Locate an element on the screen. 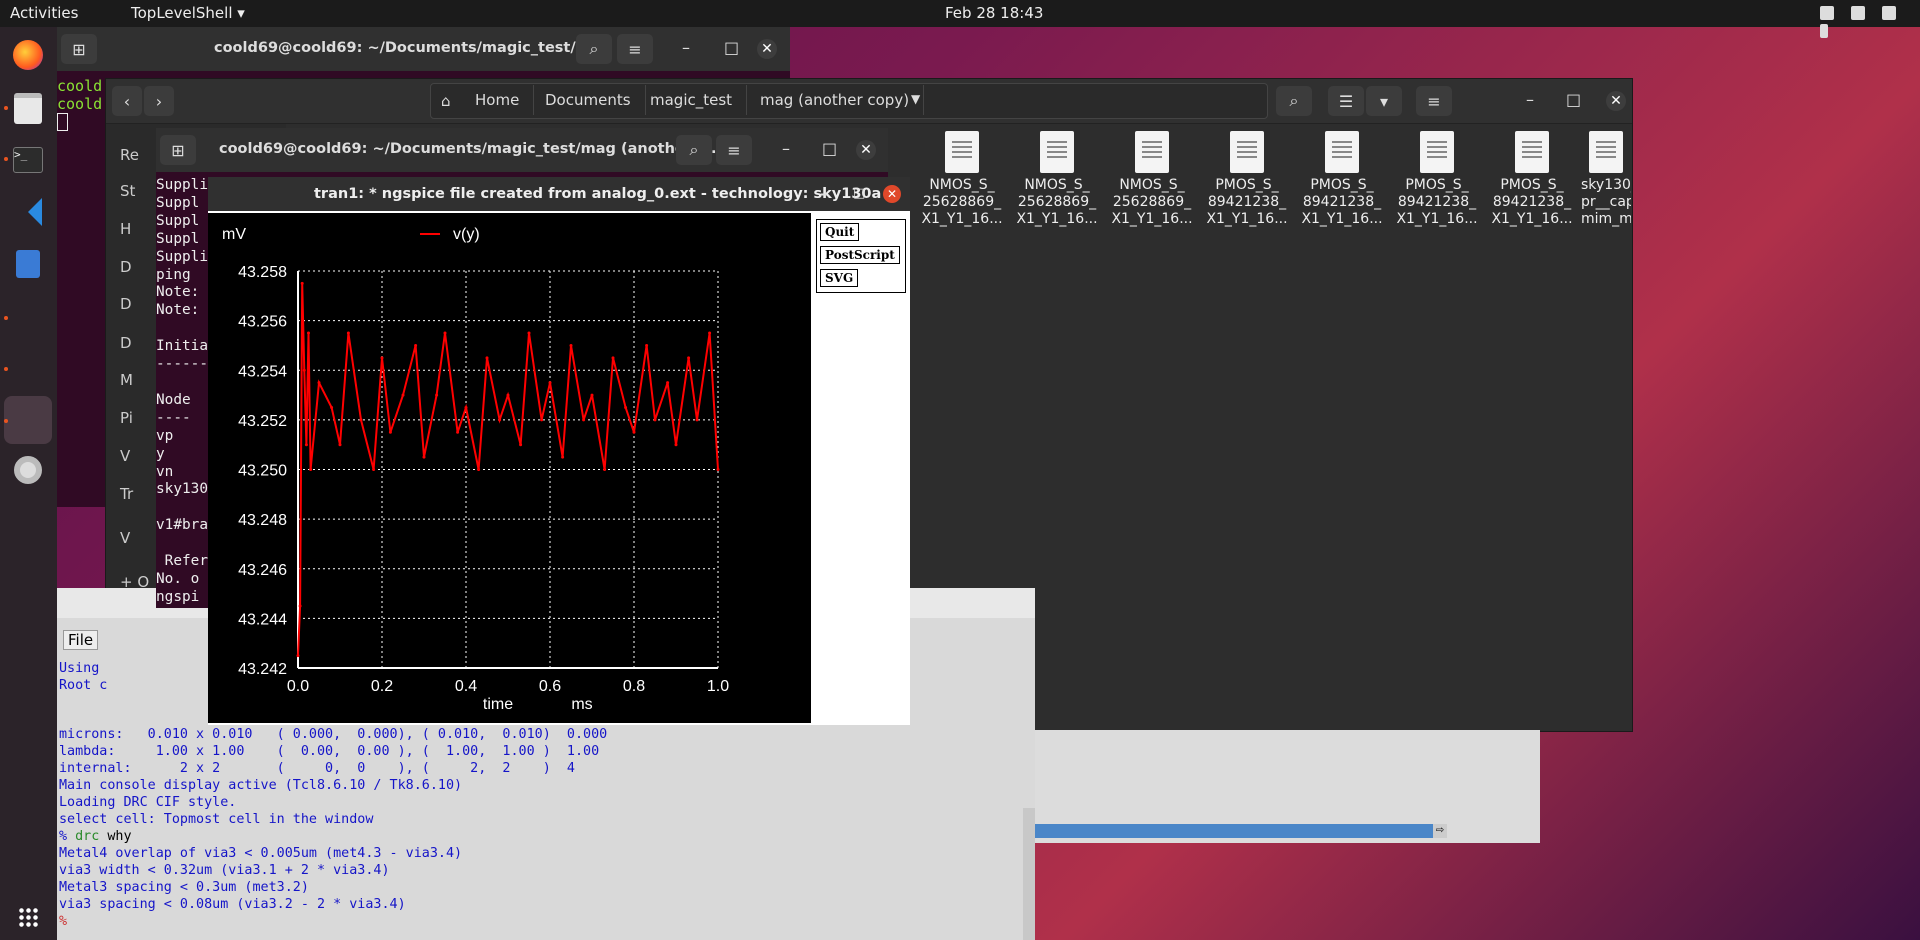 This screenshot has height=940, width=1920. breadcrumb-magic-test: magic_test is located at coordinates (692, 100).